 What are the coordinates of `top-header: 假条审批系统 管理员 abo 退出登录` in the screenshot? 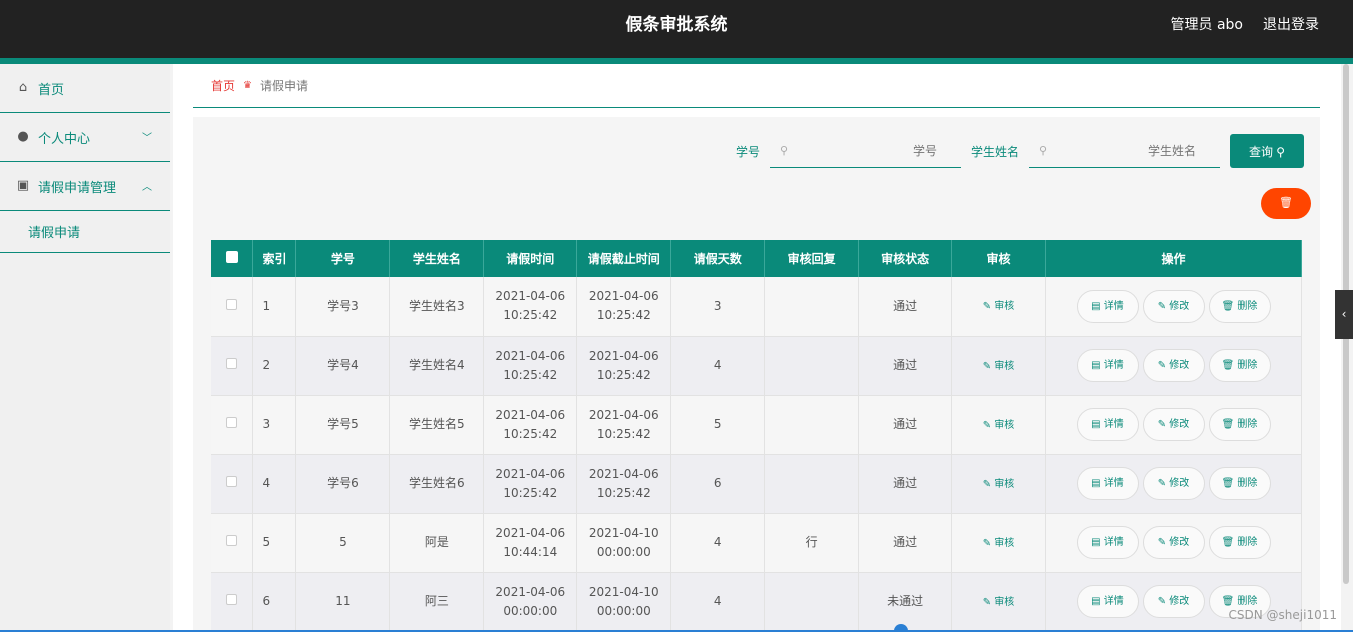 It's located at (676, 29).